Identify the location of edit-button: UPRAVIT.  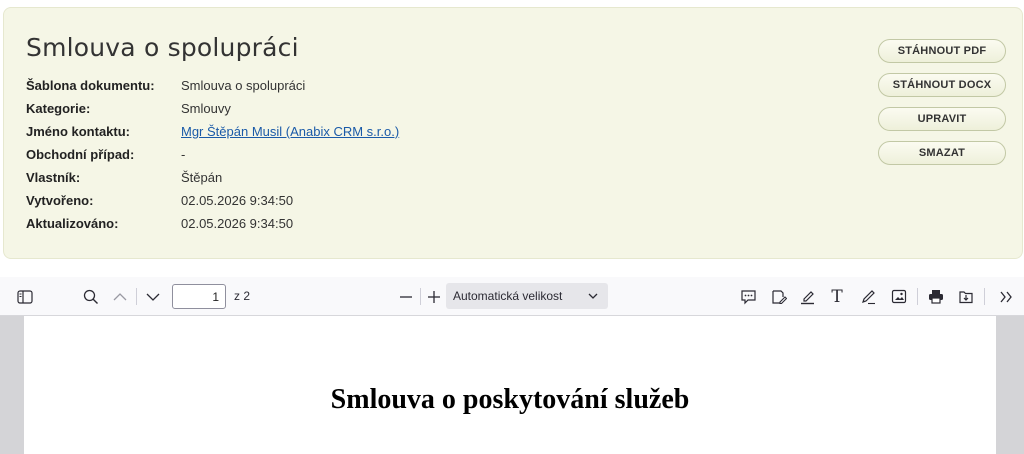
(942, 119).